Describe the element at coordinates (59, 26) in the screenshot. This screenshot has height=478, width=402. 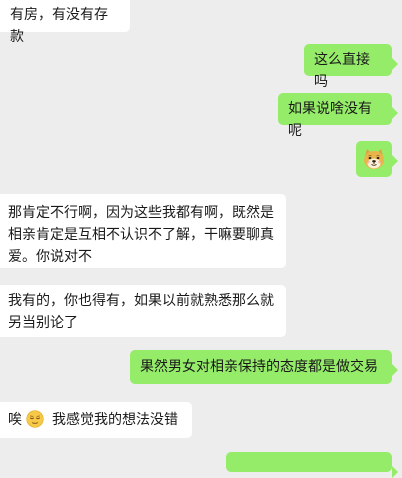
I see `message-text: 有房，有没有存款` at that location.